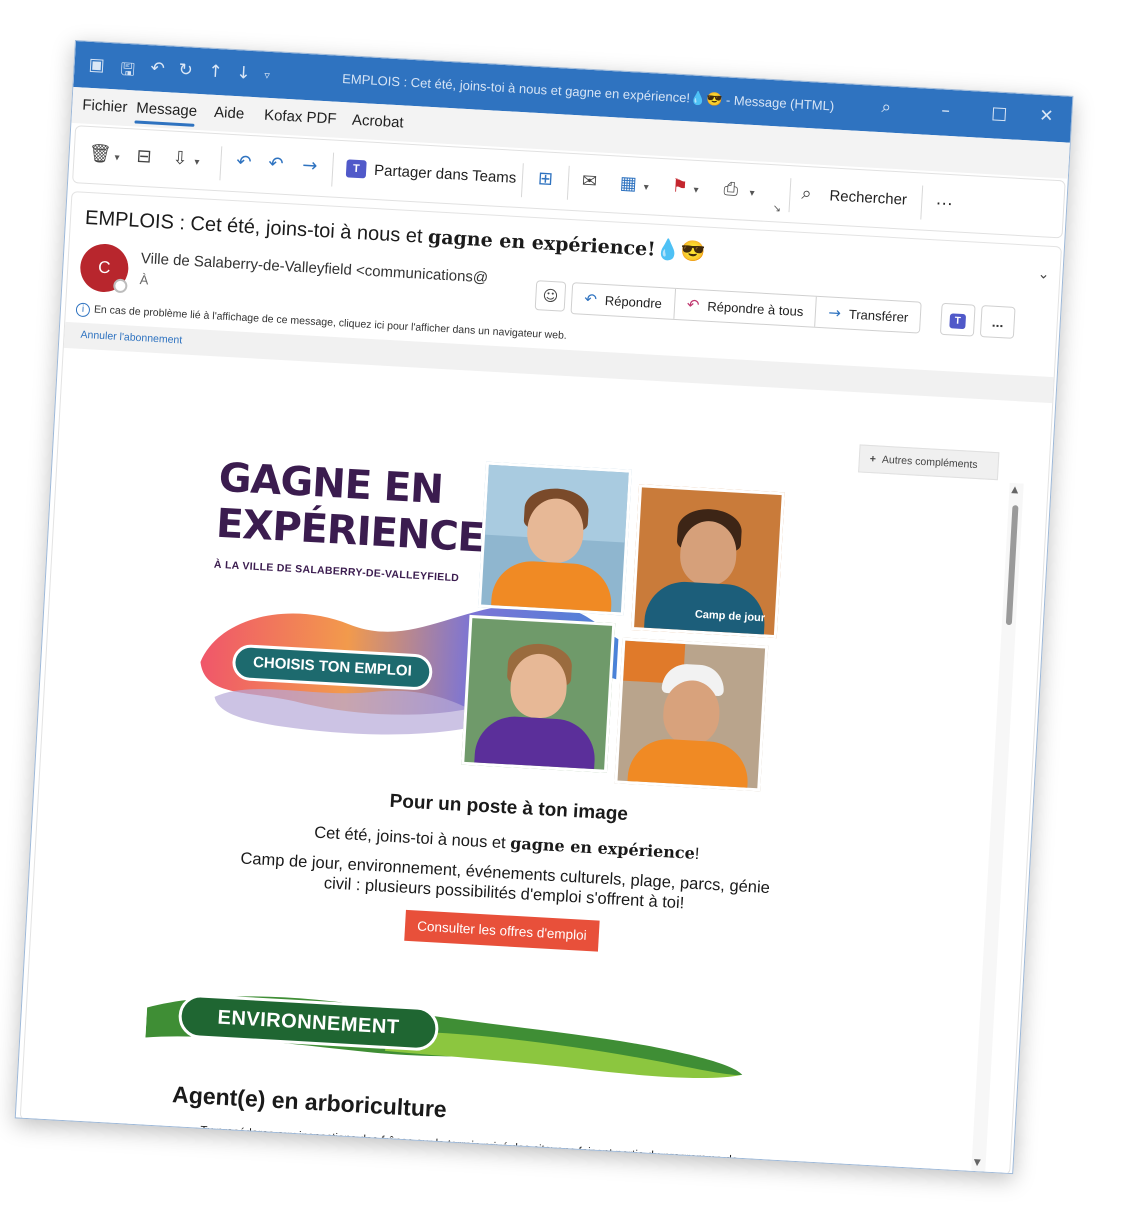  I want to click on move-icon: ⇩, so click(180, 159).